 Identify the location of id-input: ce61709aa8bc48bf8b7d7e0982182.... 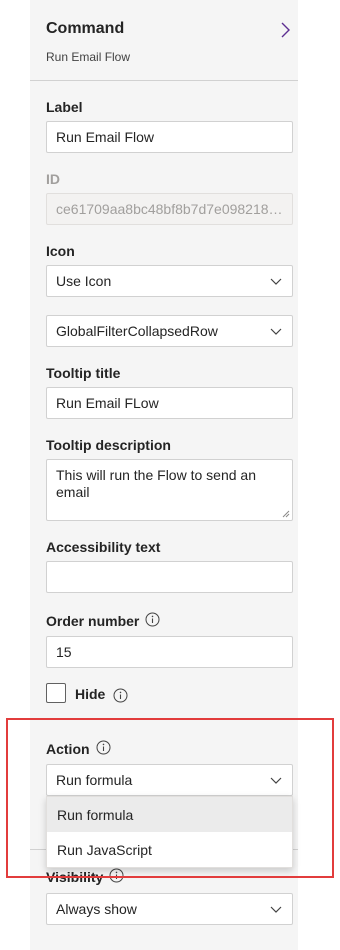
(169, 209).